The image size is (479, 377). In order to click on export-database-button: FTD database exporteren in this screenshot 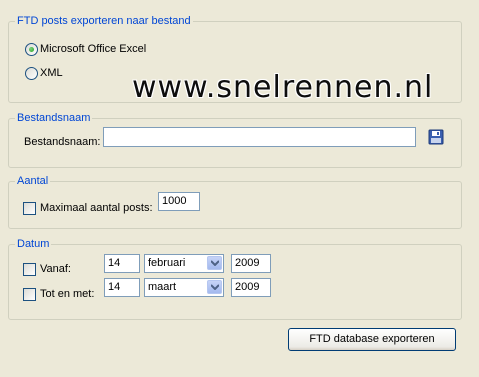, I will do `click(372, 339)`.